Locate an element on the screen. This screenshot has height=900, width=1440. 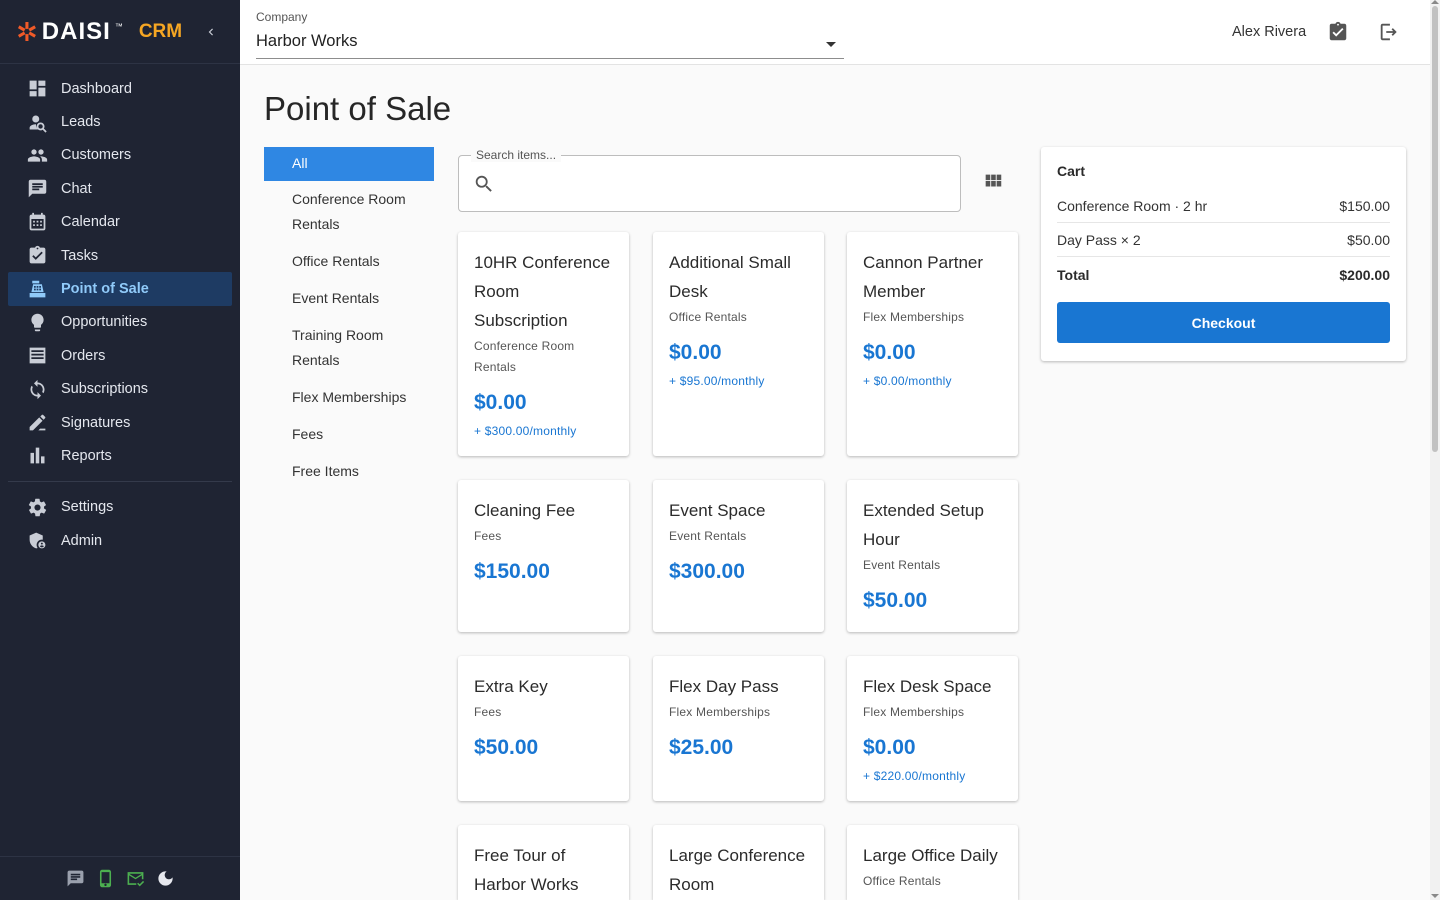
category-flex-memberships: Flex Memberships is located at coordinates (349, 397).